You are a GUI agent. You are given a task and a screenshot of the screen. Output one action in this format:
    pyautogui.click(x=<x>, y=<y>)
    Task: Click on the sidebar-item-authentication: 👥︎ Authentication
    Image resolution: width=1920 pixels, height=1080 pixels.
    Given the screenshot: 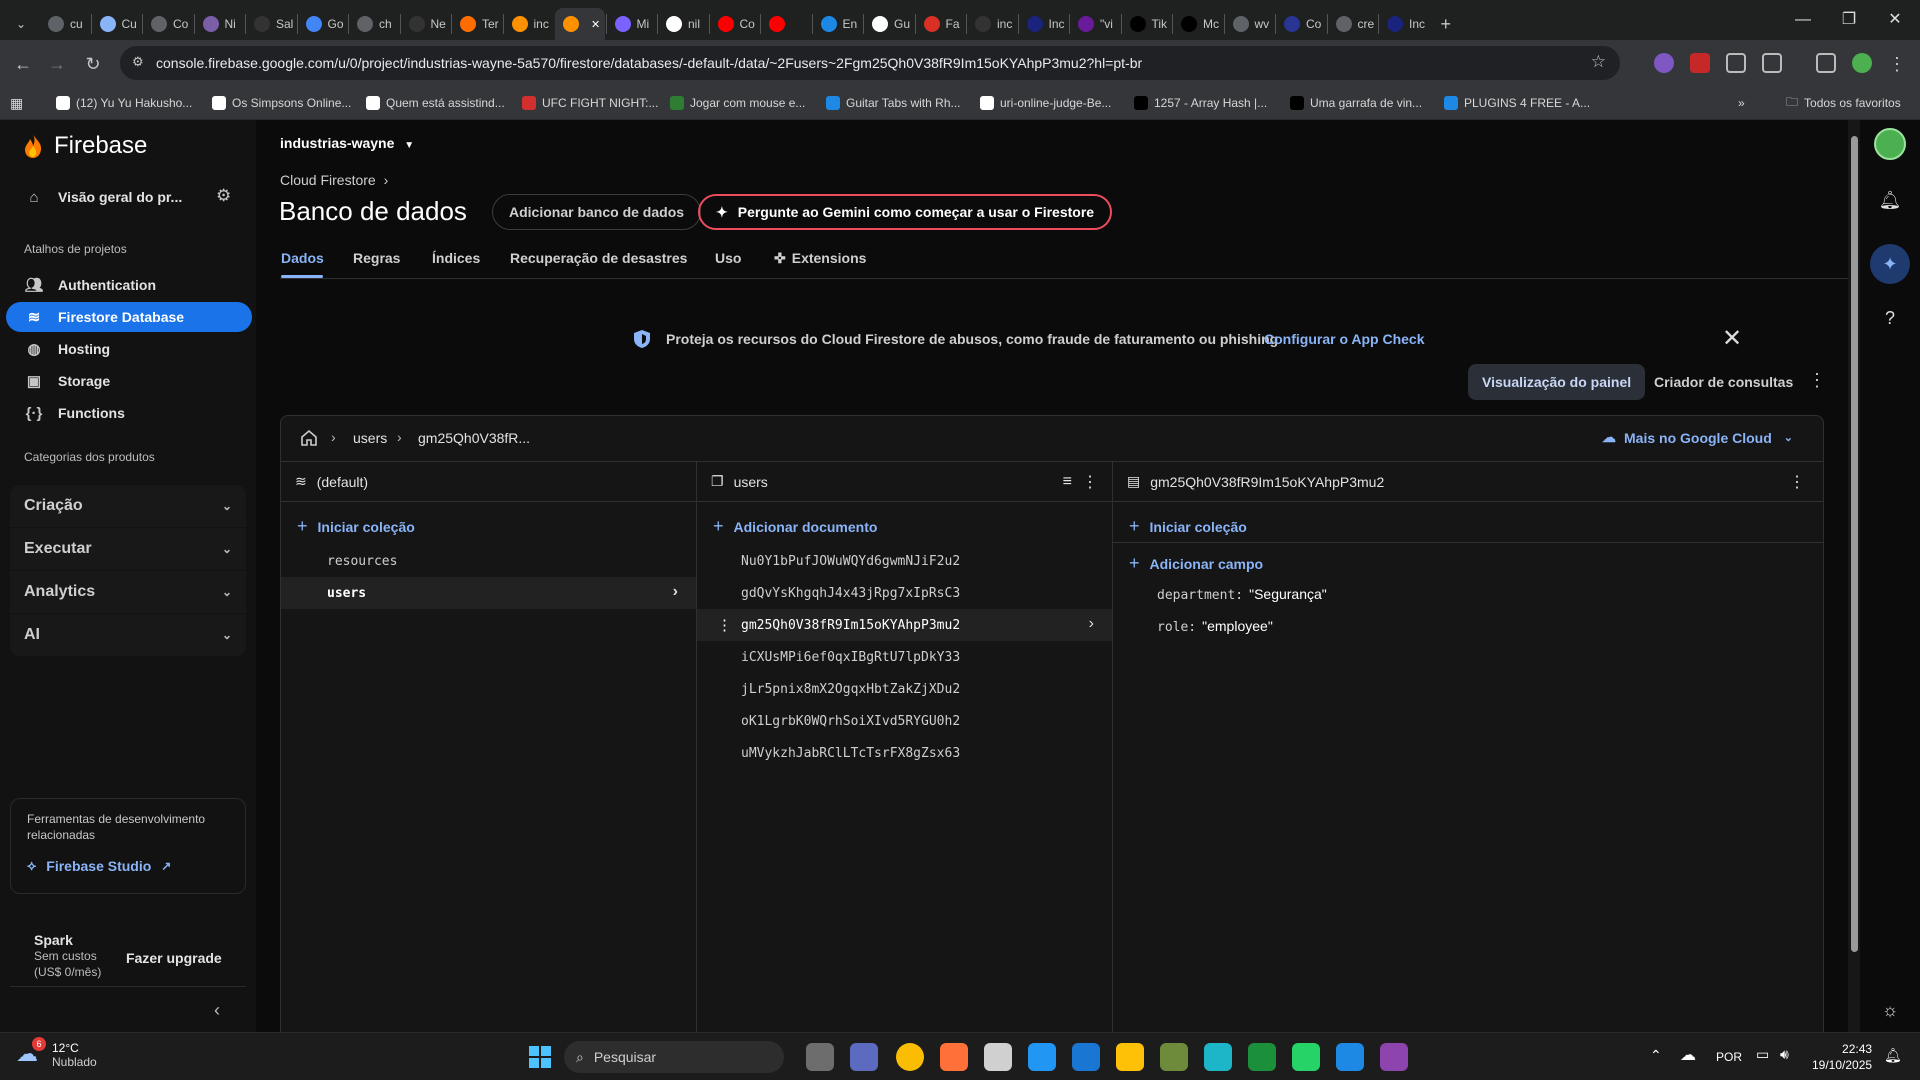 What is the action you would take?
    pyautogui.click(x=129, y=285)
    